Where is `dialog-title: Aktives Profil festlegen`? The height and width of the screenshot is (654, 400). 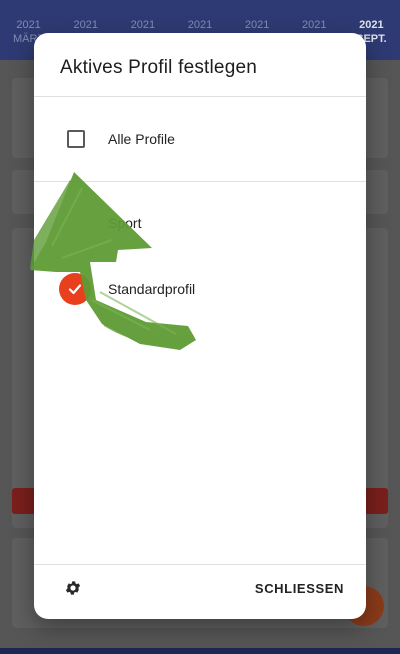 dialog-title: Aktives Profil festlegen is located at coordinates (158, 67).